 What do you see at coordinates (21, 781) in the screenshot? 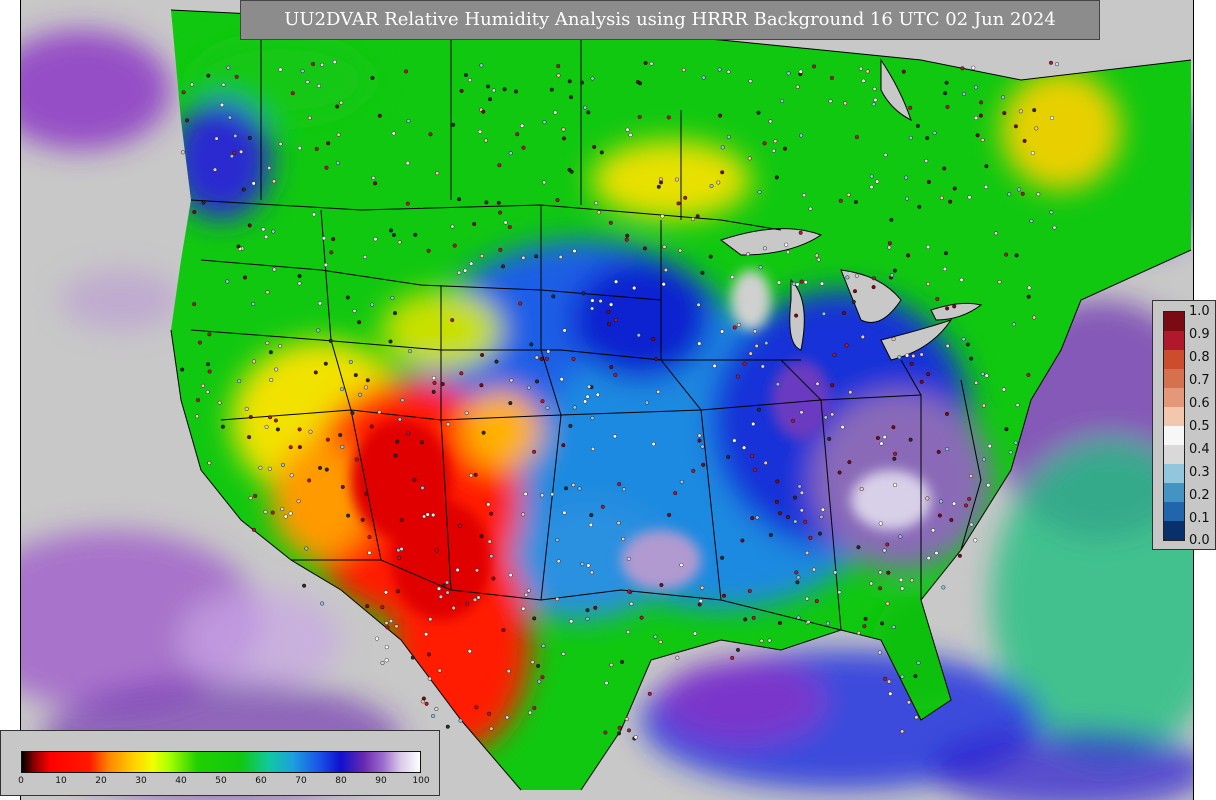
I see `analysis-legend-tick: 0` at bounding box center [21, 781].